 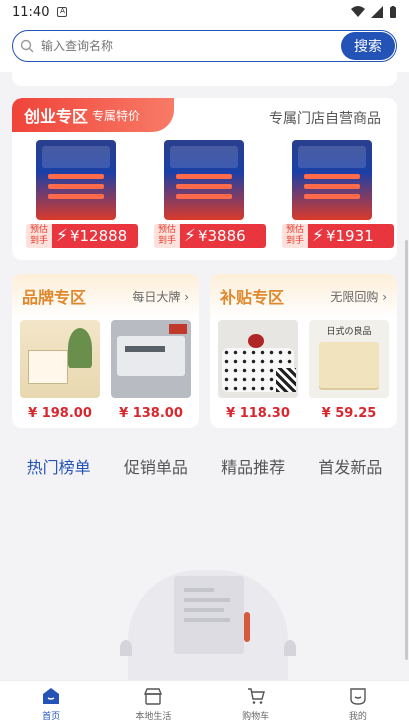 I want to click on subsidy-zone-header: 补贴专区 无限回购 ›, so click(x=303, y=296).